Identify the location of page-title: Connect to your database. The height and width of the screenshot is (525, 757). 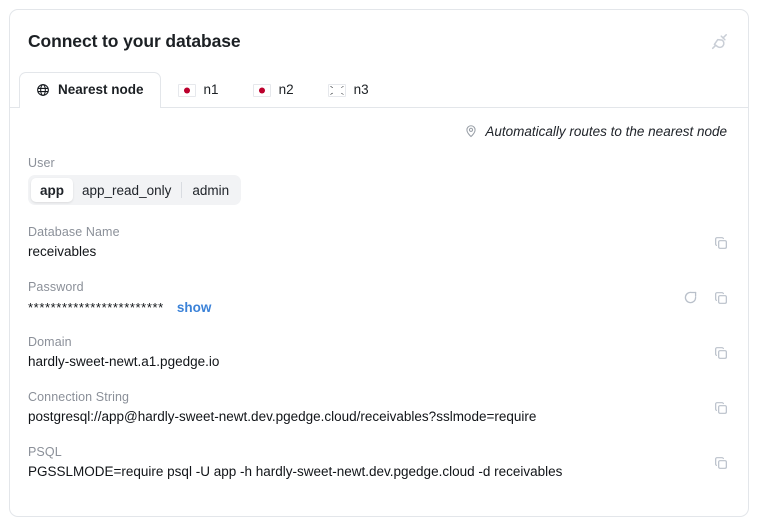
(134, 41).